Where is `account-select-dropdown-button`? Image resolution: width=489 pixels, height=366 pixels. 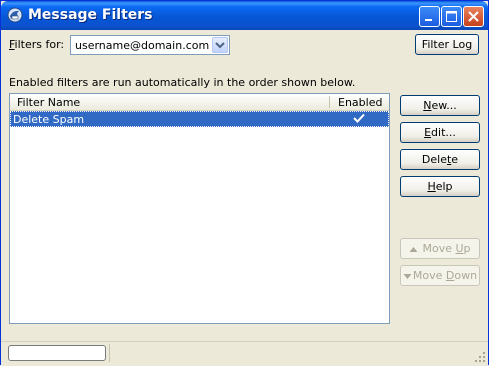
account-select-dropdown-button is located at coordinates (220, 45).